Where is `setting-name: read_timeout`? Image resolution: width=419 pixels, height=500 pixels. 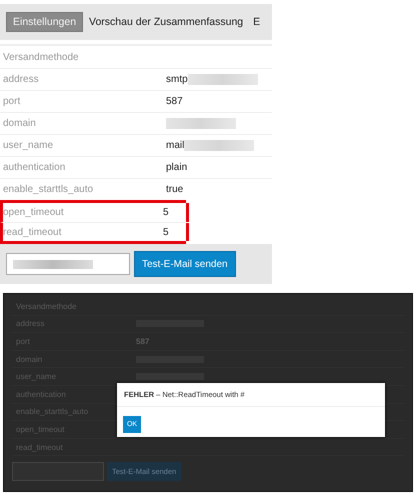 setting-name: read_timeout is located at coordinates (32, 232).